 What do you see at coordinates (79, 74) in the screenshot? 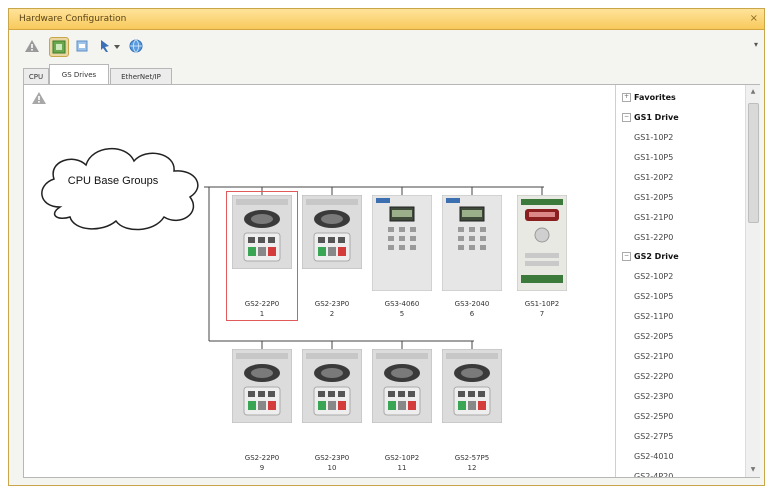
I see `tab-gs-drives: GS Drives` at bounding box center [79, 74].